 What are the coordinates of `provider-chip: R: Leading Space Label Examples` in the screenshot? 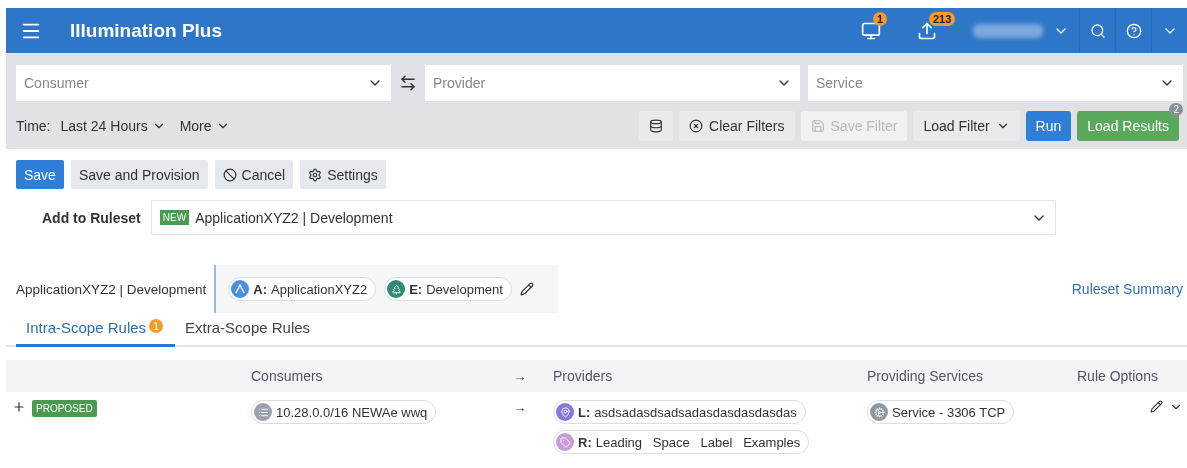 It's located at (681, 442).